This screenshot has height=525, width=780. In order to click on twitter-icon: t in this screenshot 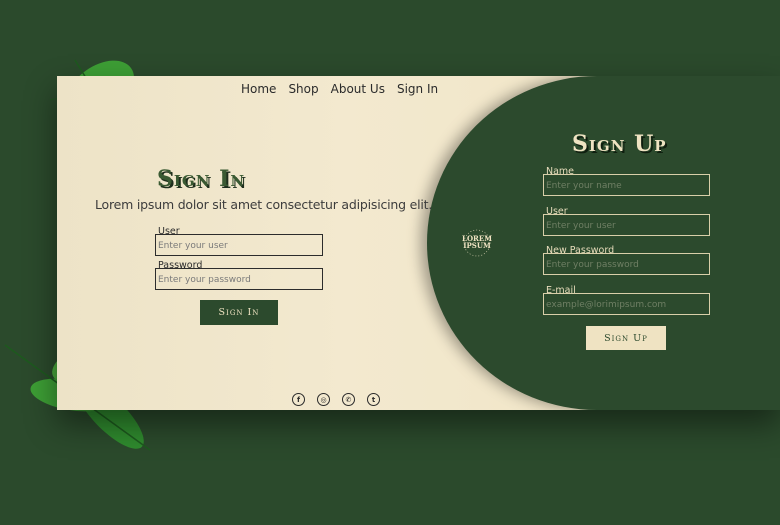, I will do `click(373, 399)`.